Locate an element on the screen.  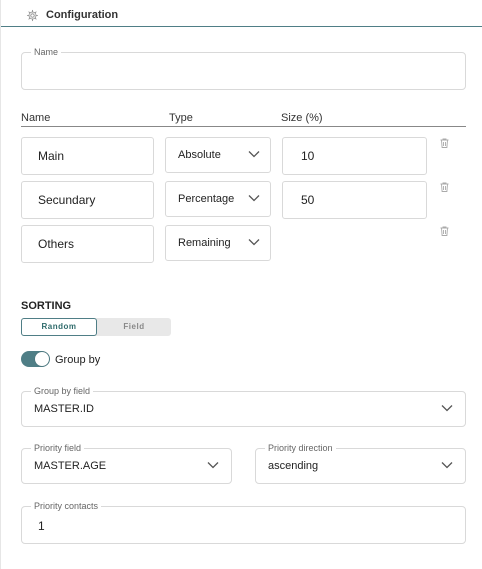
name-input-label: Name is located at coordinates (46, 52).